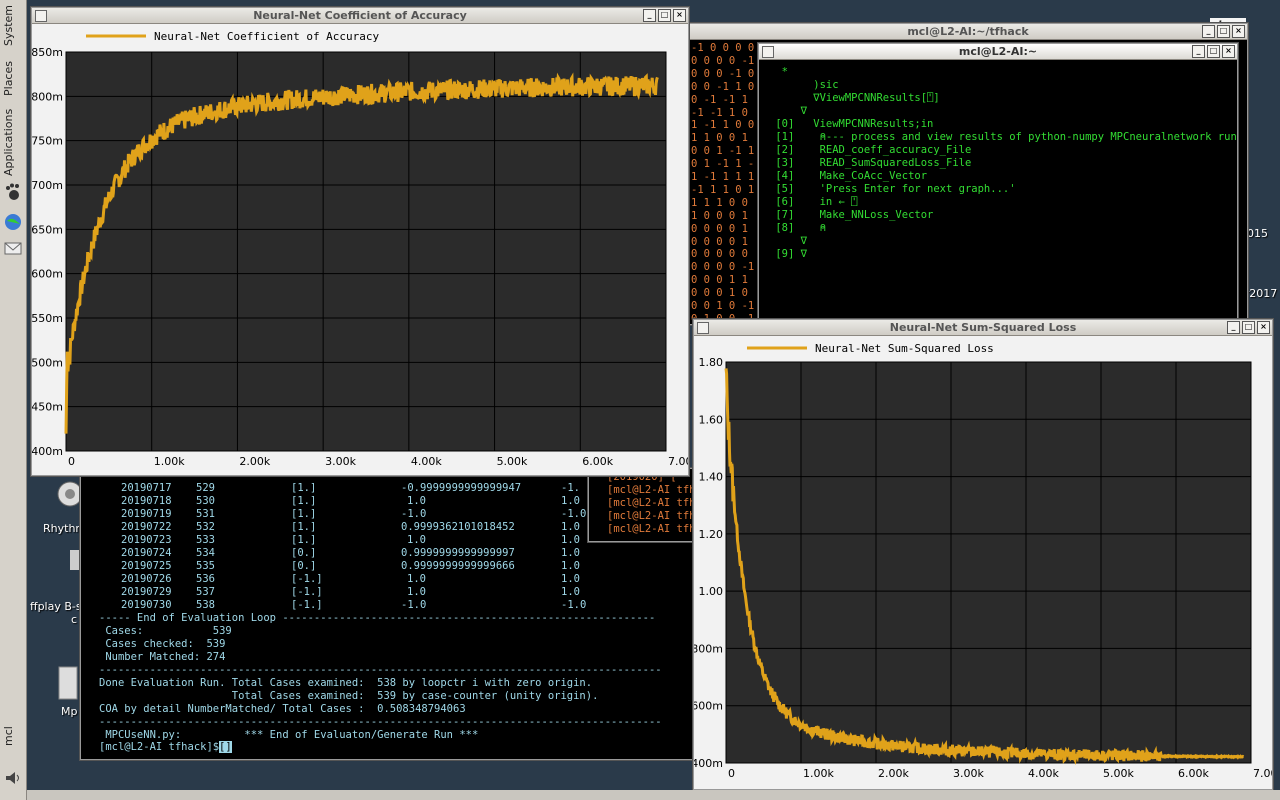 This screenshot has width=1280, height=800. I want to click on apl-titlebar: mcl@L2-AI:~ _ □ ×, so click(998, 52).